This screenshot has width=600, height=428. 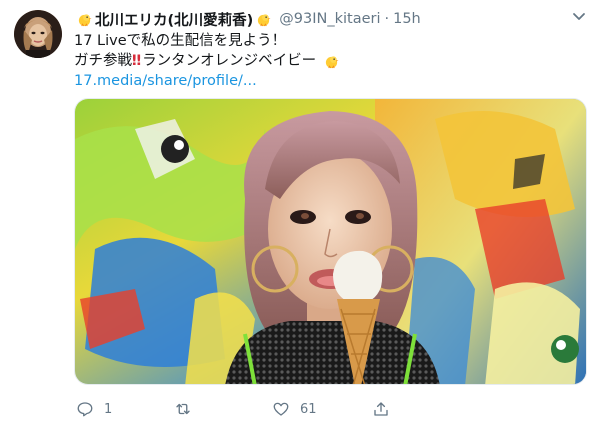 I want to click on user-handle: @93IN_kitaeri, so click(x=329, y=19).